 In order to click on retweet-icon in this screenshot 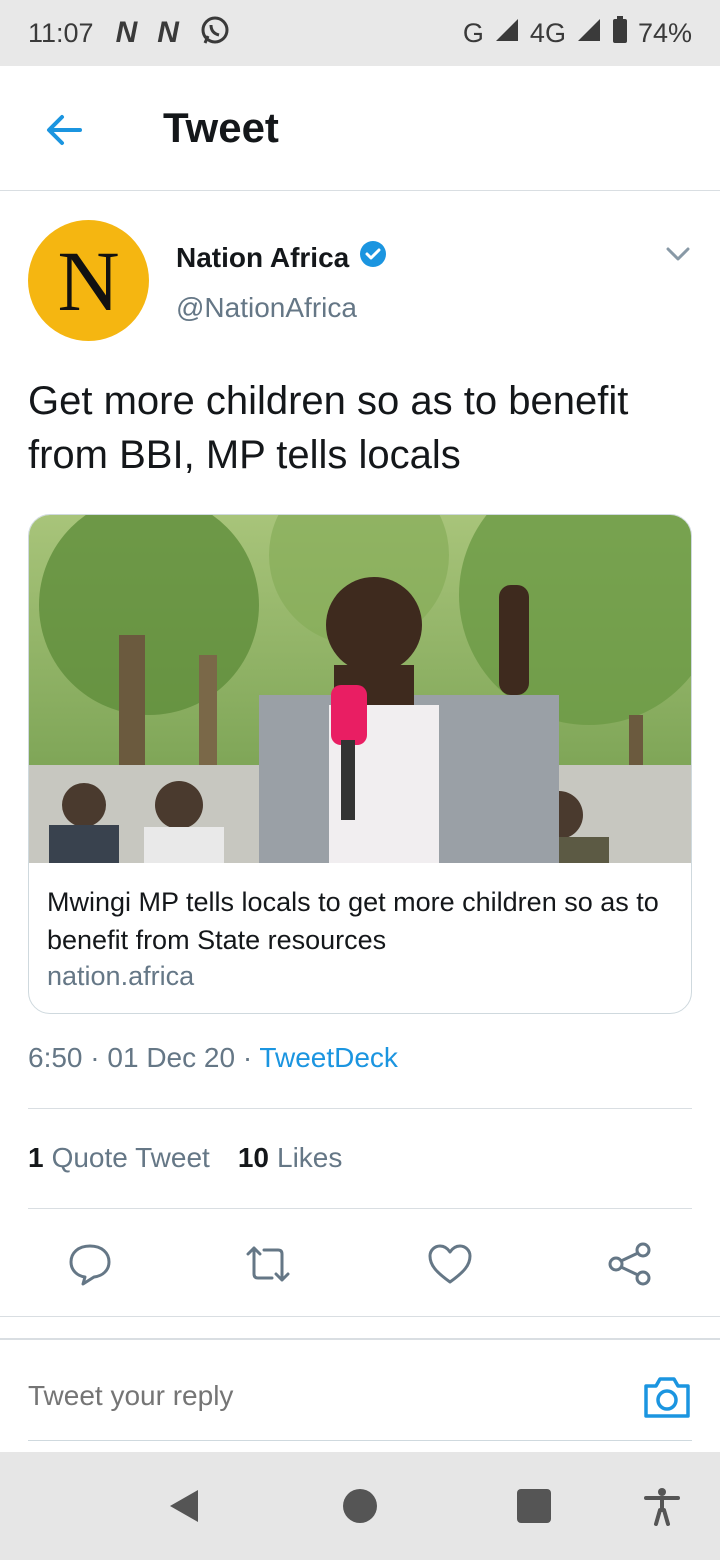, I will do `click(268, 1264)`.